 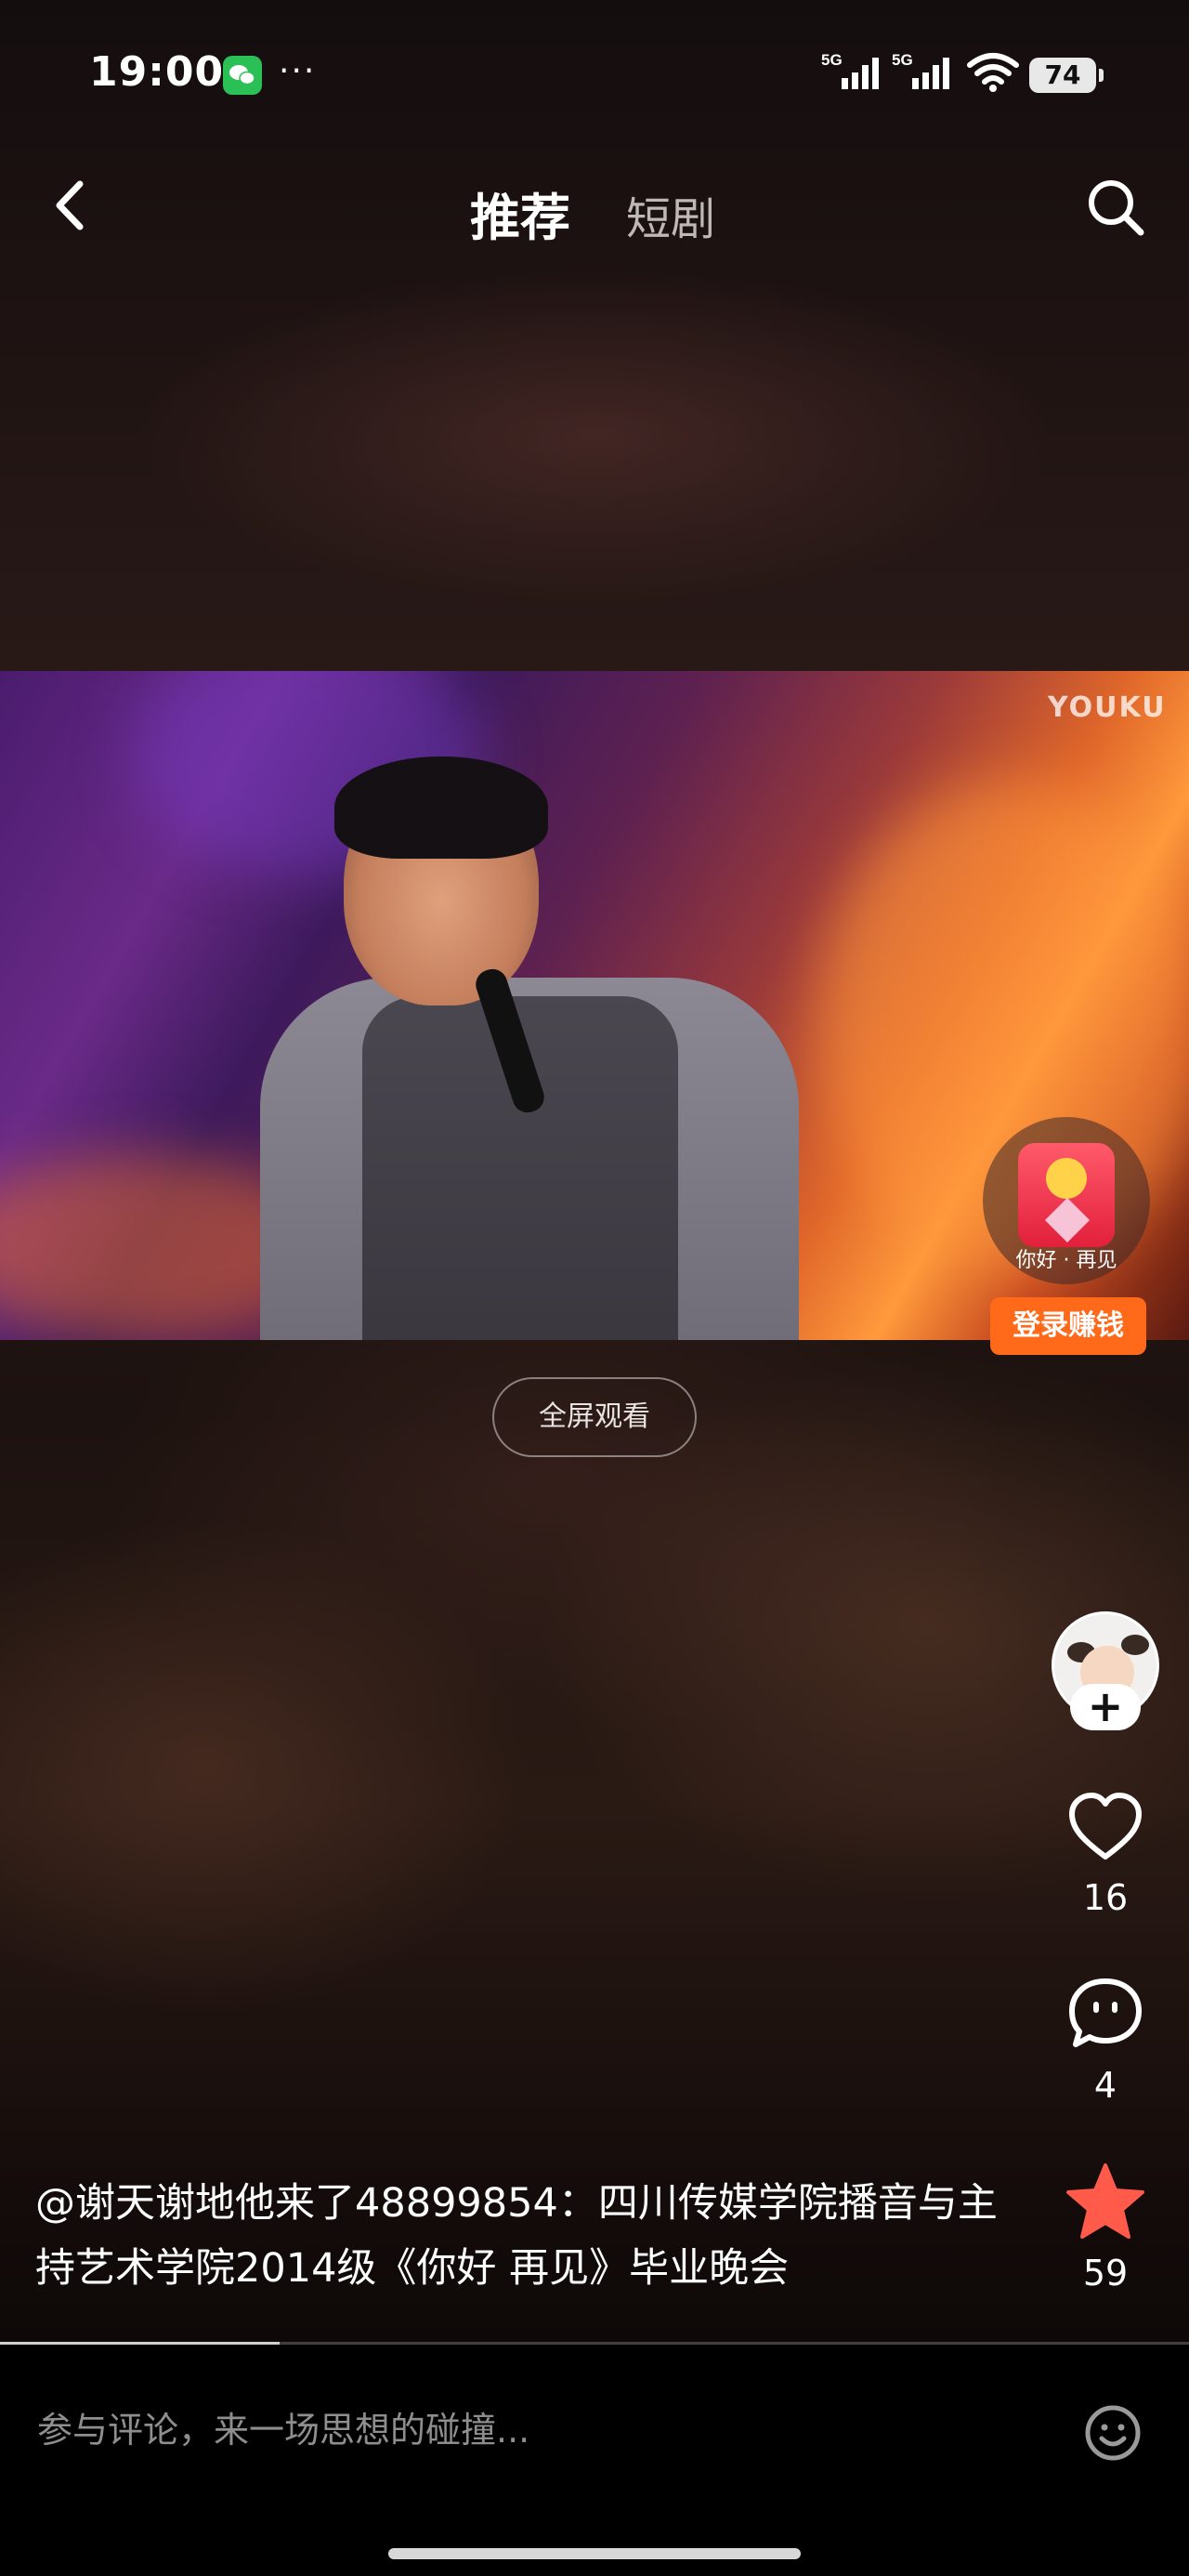 What do you see at coordinates (594, 2343) in the screenshot?
I see `video-progress-bar` at bounding box center [594, 2343].